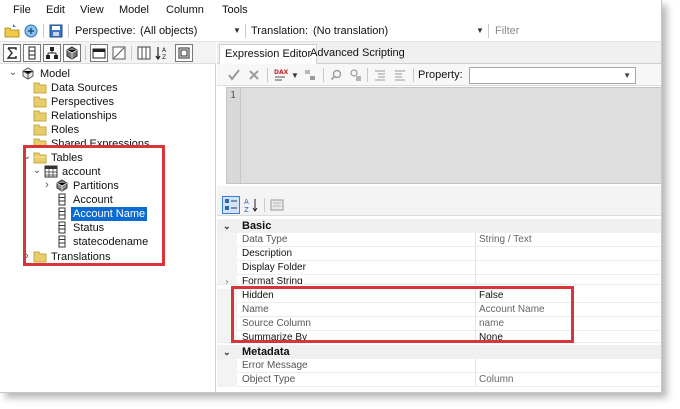 This screenshot has width=680, height=409. What do you see at coordinates (257, 226) in the screenshot?
I see `category-label: Basic` at bounding box center [257, 226].